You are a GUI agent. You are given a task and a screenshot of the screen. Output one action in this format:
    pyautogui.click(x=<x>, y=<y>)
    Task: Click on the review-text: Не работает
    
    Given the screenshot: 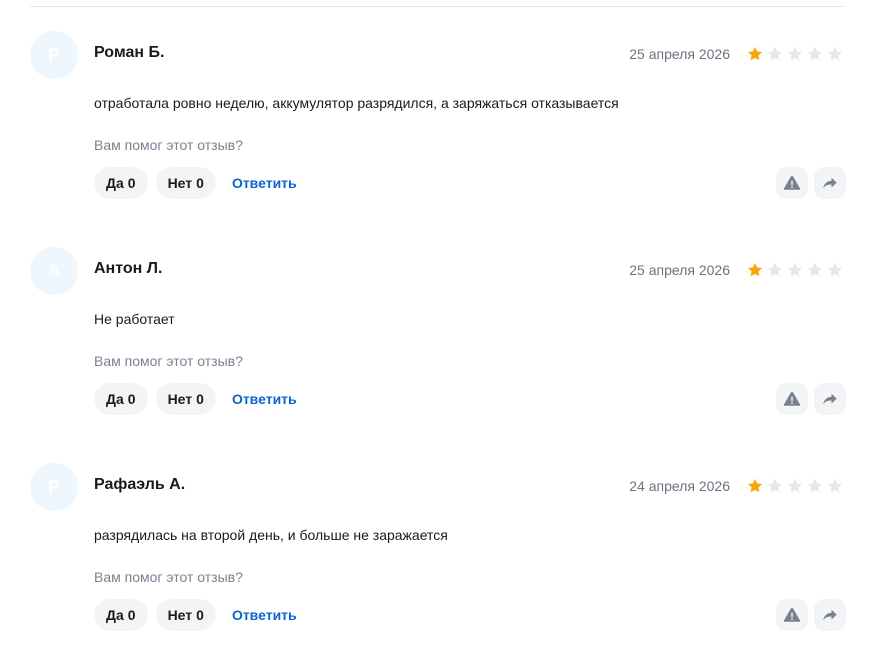 What is the action you would take?
    pyautogui.click(x=134, y=319)
    